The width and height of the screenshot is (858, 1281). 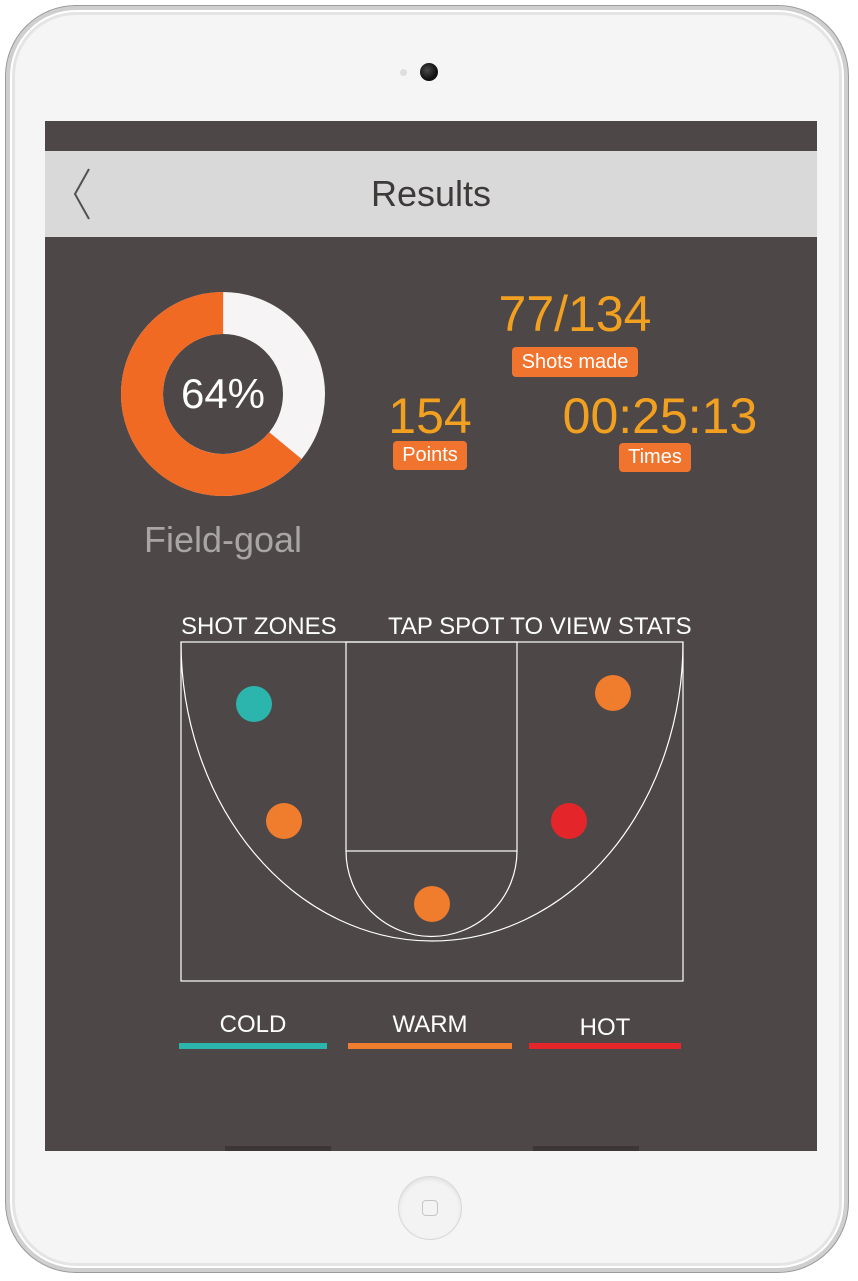 I want to click on legend-hot-label: HOT, so click(x=605, y=1027).